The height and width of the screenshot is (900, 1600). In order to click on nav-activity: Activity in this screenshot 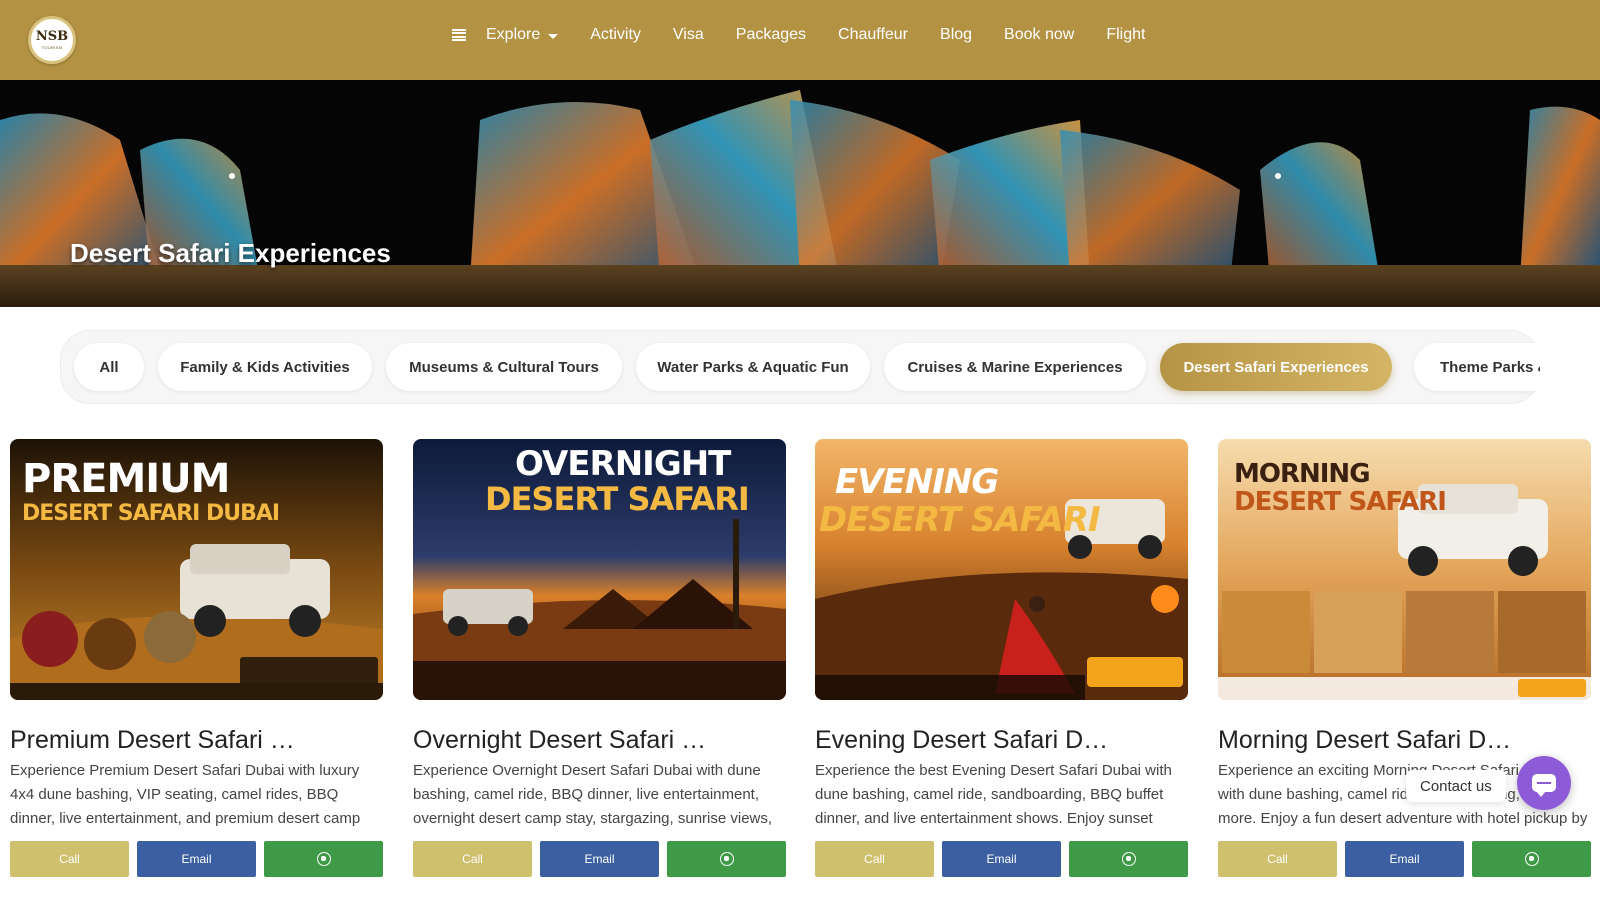, I will do `click(615, 35)`.